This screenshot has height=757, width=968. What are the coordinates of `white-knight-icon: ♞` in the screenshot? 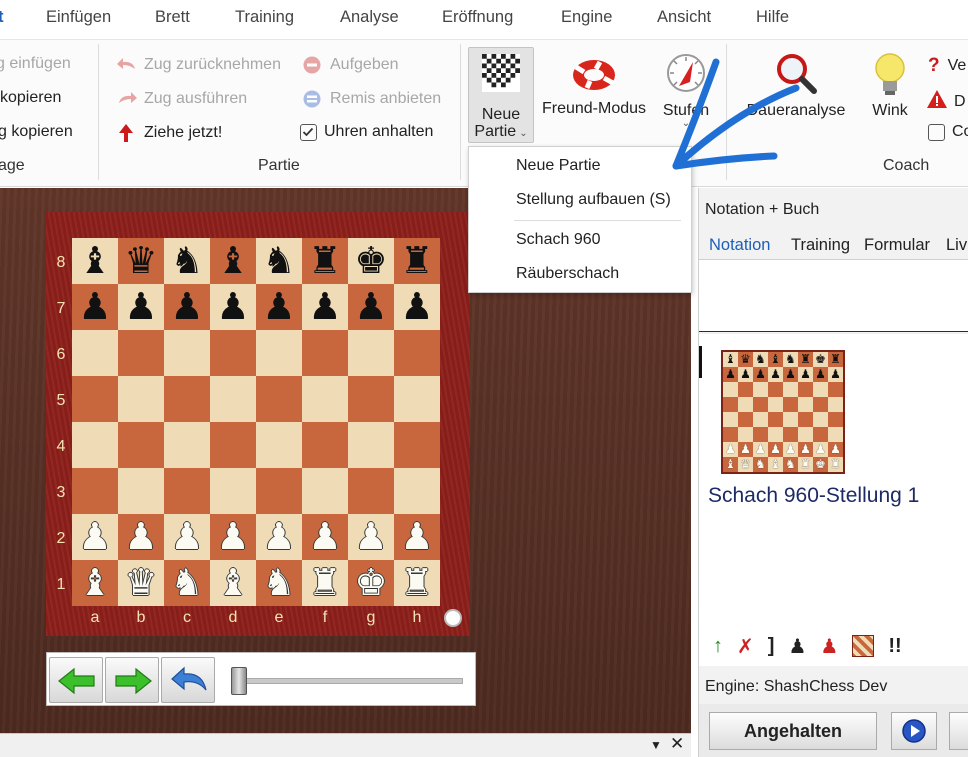 It's located at (186, 583).